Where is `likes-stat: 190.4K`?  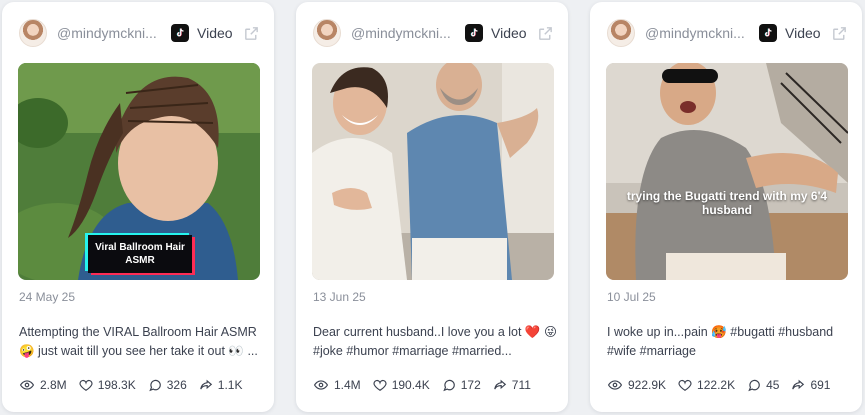
likes-stat: 190.4K is located at coordinates (401, 385).